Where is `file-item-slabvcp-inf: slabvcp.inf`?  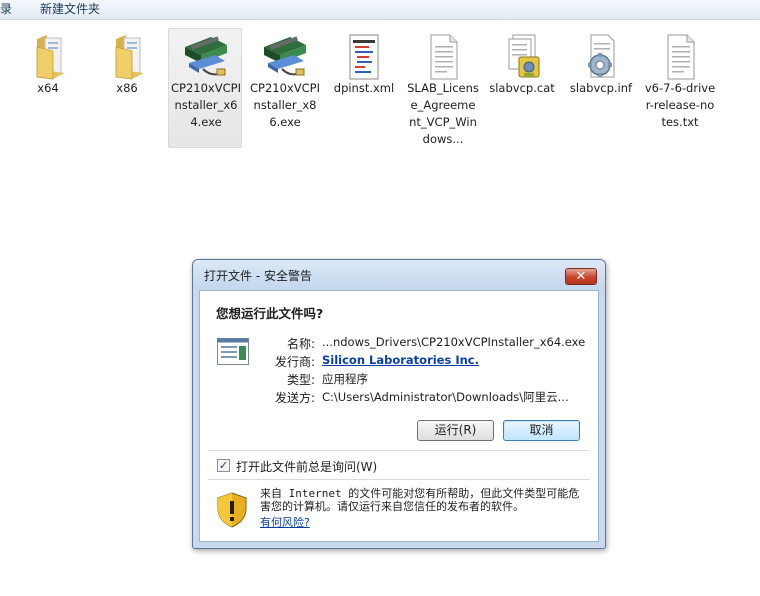 file-item-slabvcp-inf: slabvcp.inf is located at coordinates (600, 88).